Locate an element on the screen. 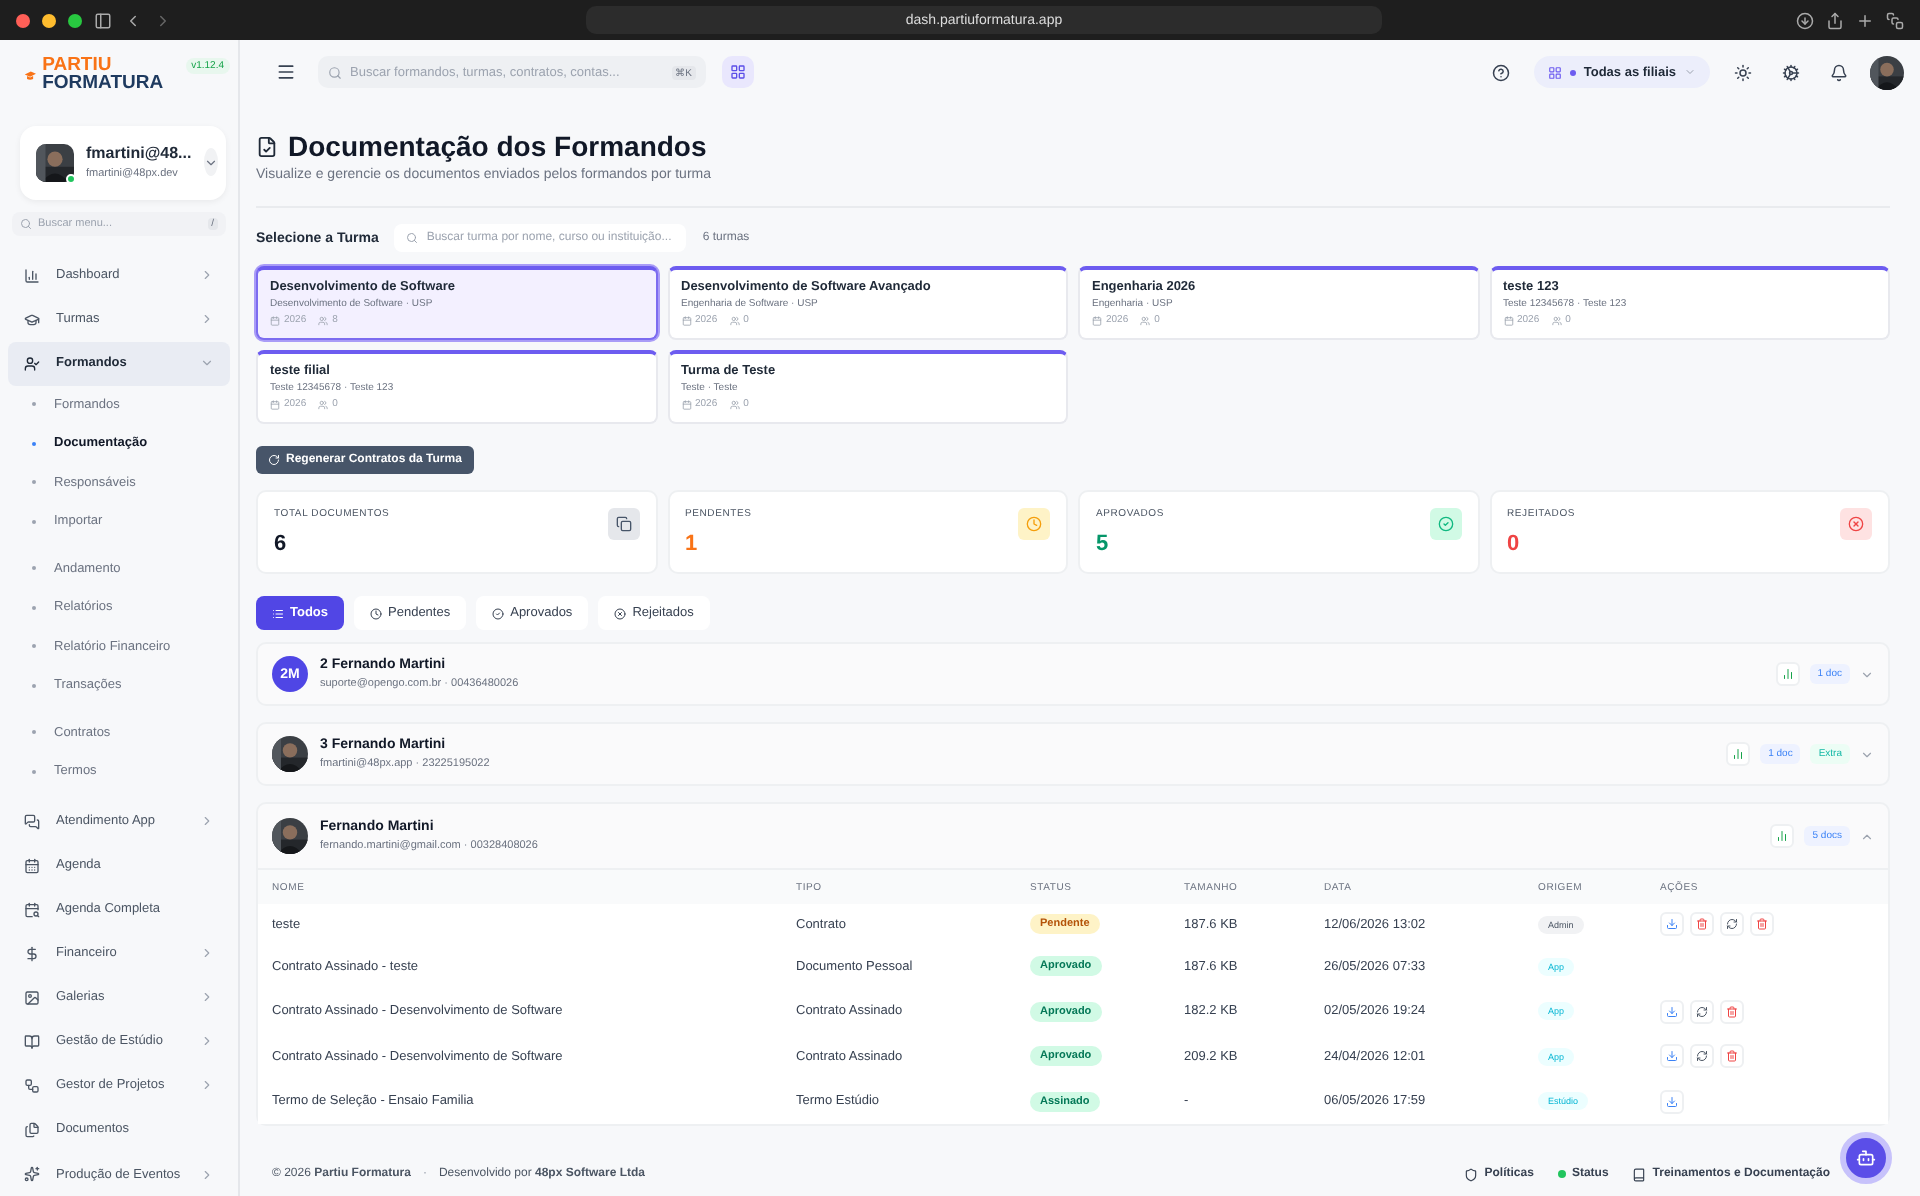 The width and height of the screenshot is (1920, 1196). close-button is located at coordinates (23, 20).